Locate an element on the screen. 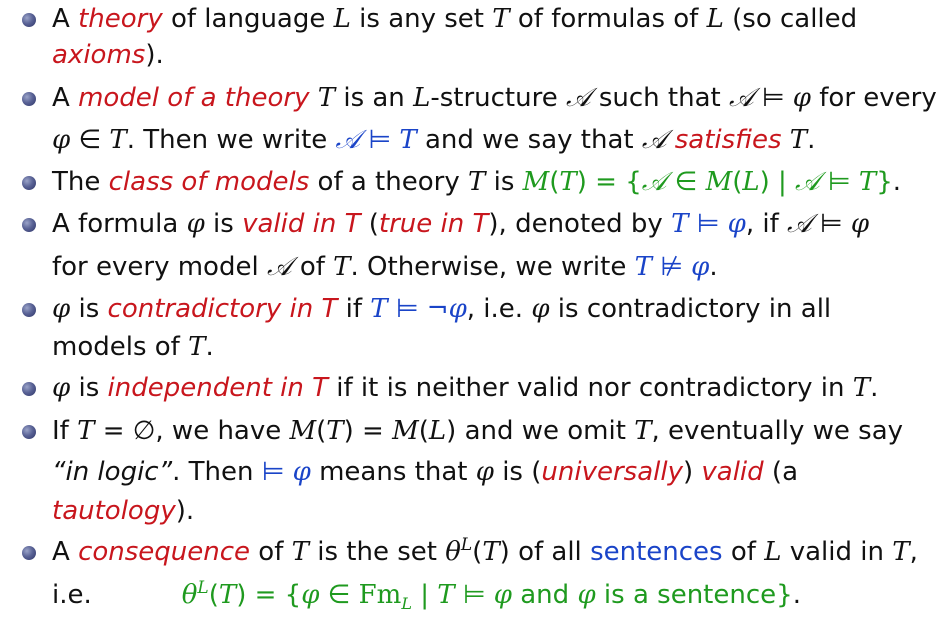 The width and height of the screenshot is (947, 630). emphasized-term: satisfies is located at coordinates (728, 140).